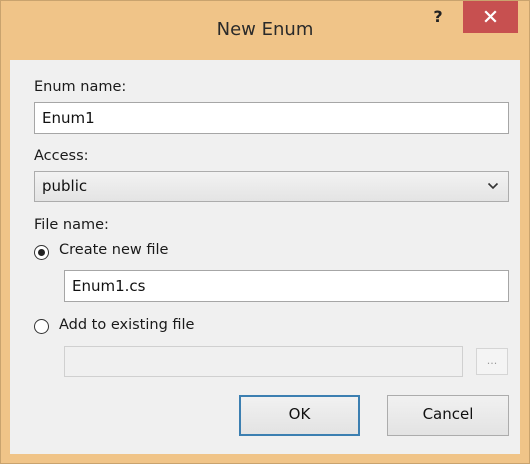 This screenshot has height=464, width=530. I want to click on add-existing-file-label: Add to existing file, so click(126, 325).